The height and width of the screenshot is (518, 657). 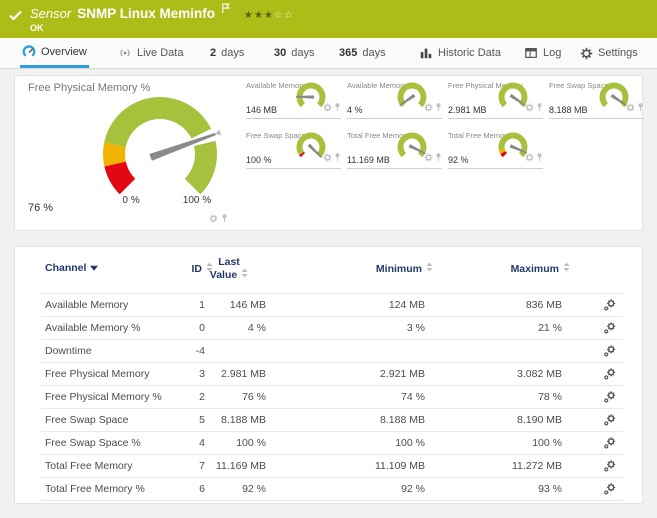 What do you see at coordinates (552, 53) in the screenshot?
I see `tab-label: Log` at bounding box center [552, 53].